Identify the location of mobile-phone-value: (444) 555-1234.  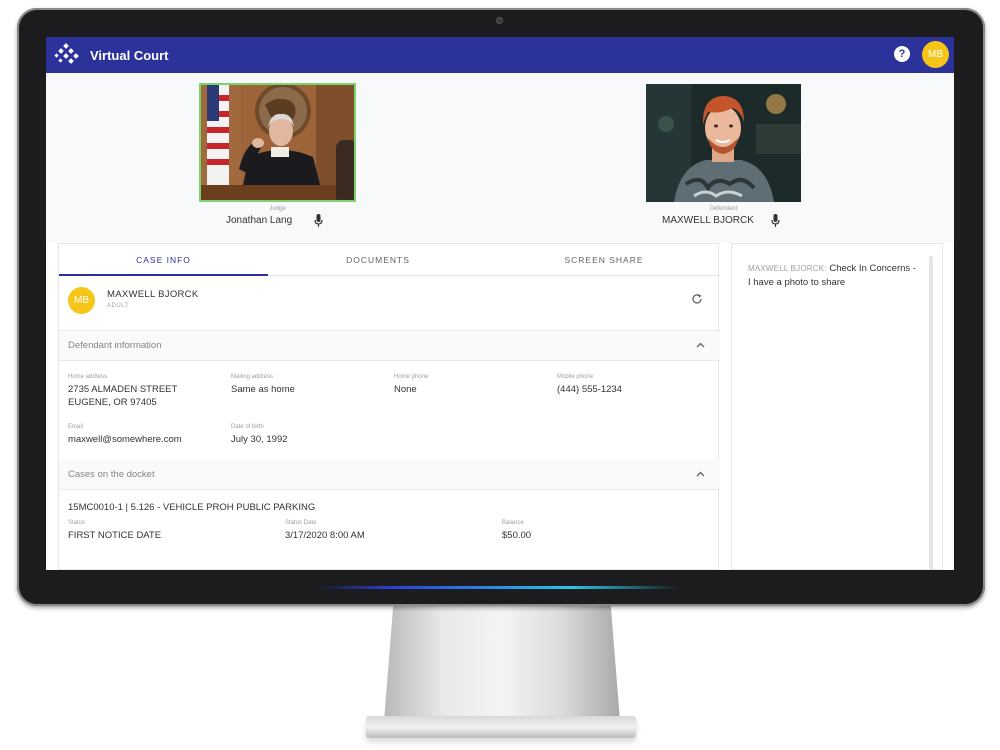
(589, 389).